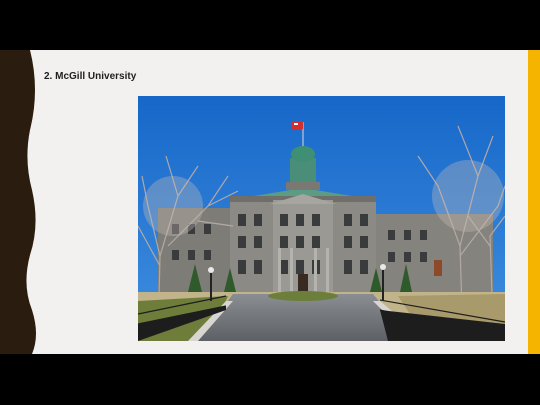 Image resolution: width=540 pixels, height=405 pixels. What do you see at coordinates (18, 202) in the screenshot?
I see `left-decorative-band` at bounding box center [18, 202].